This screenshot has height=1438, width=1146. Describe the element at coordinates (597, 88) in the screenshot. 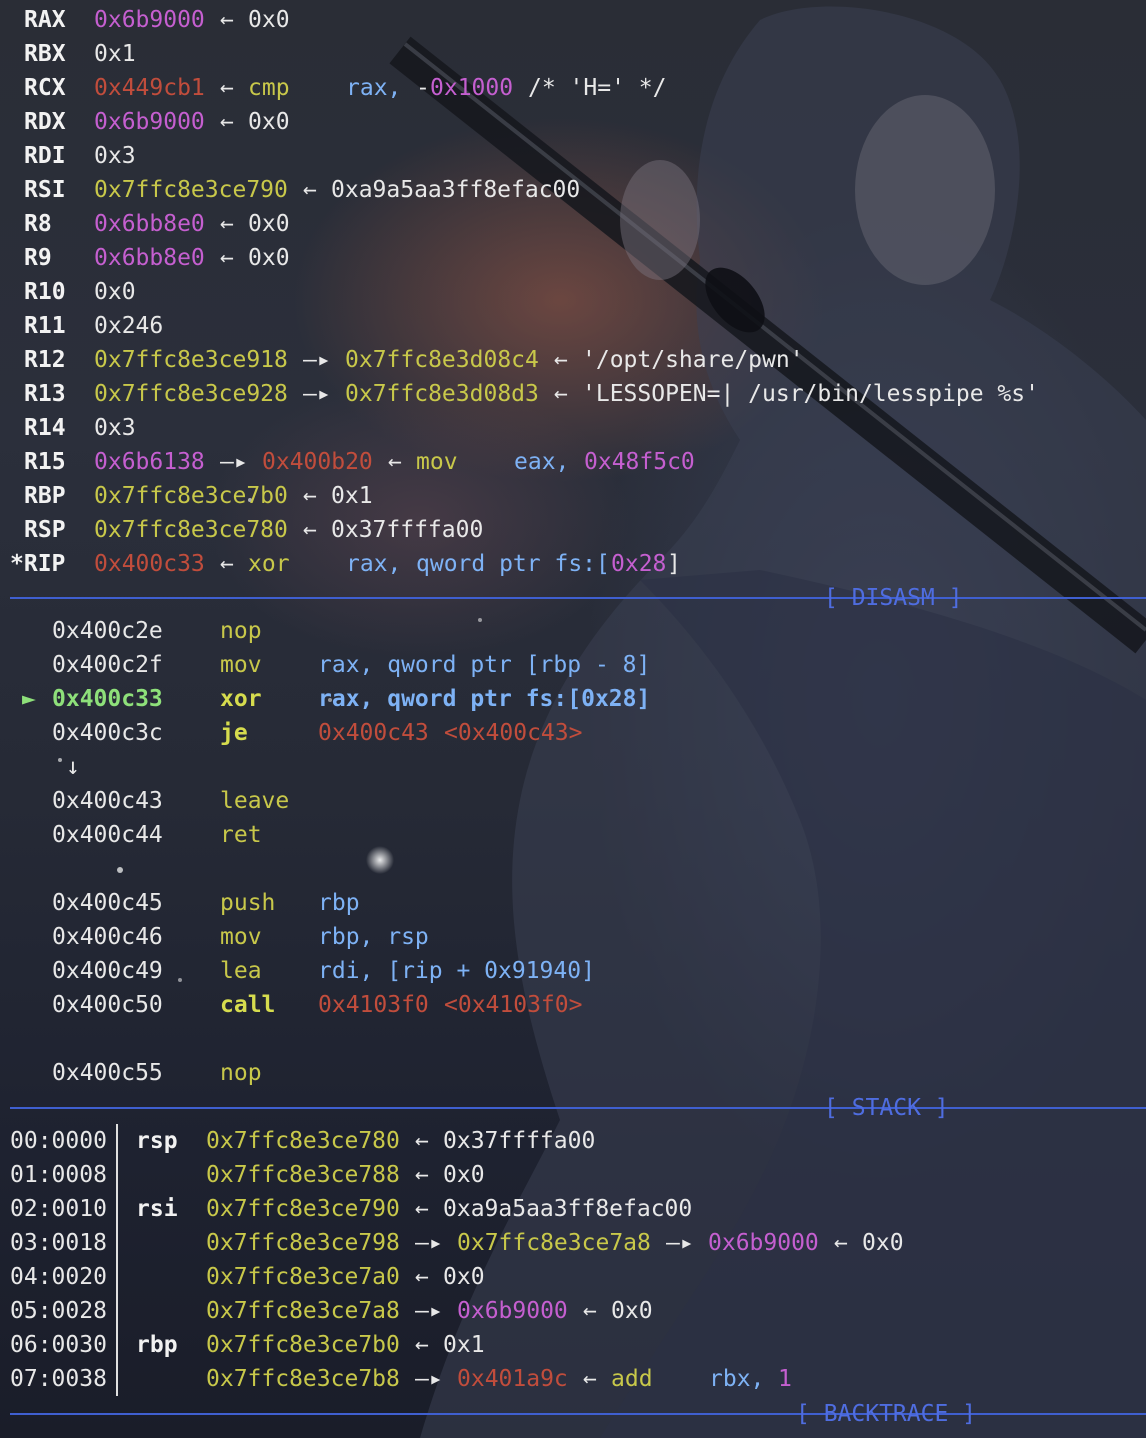

I see `instruction-comment: /* 'H=' */` at that location.